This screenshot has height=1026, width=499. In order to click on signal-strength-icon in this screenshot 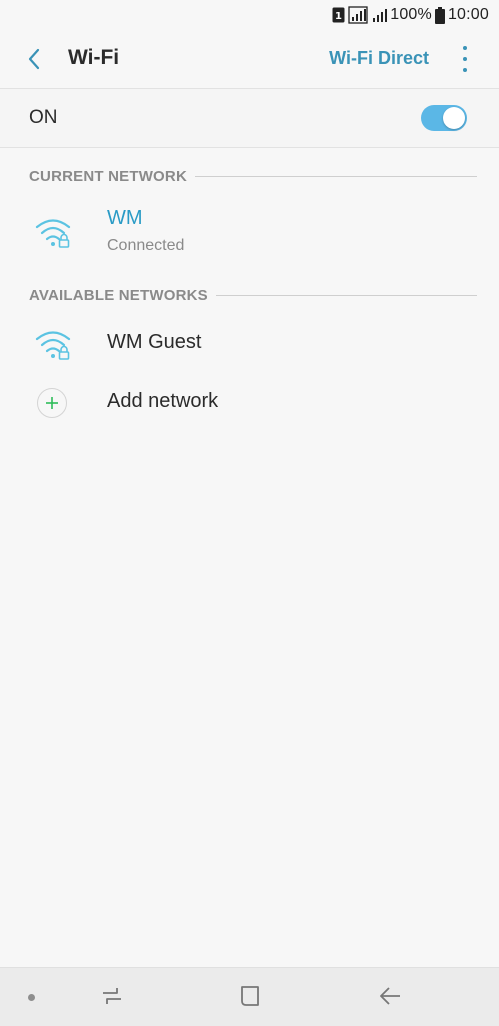, I will do `click(358, 15)`.